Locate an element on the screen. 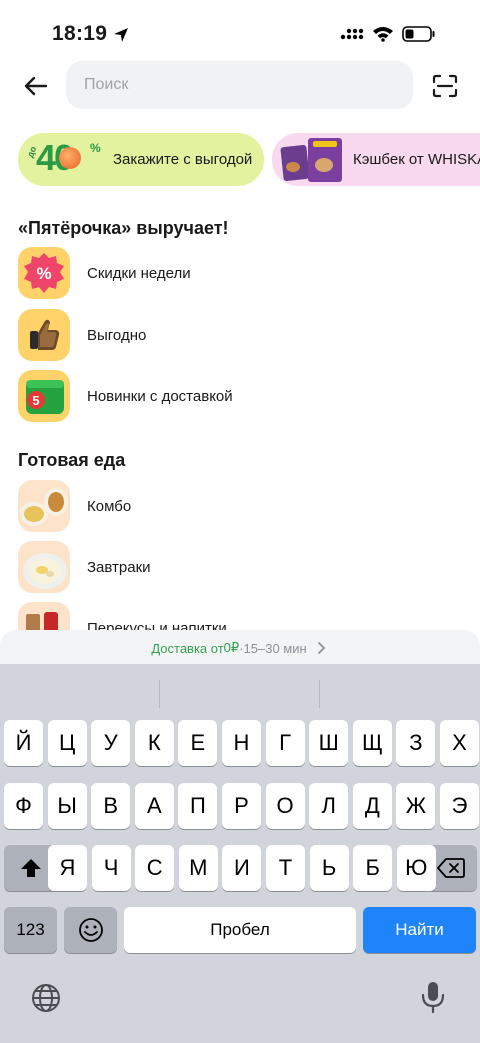  category-label: Скидки недели is located at coordinates (139, 273).